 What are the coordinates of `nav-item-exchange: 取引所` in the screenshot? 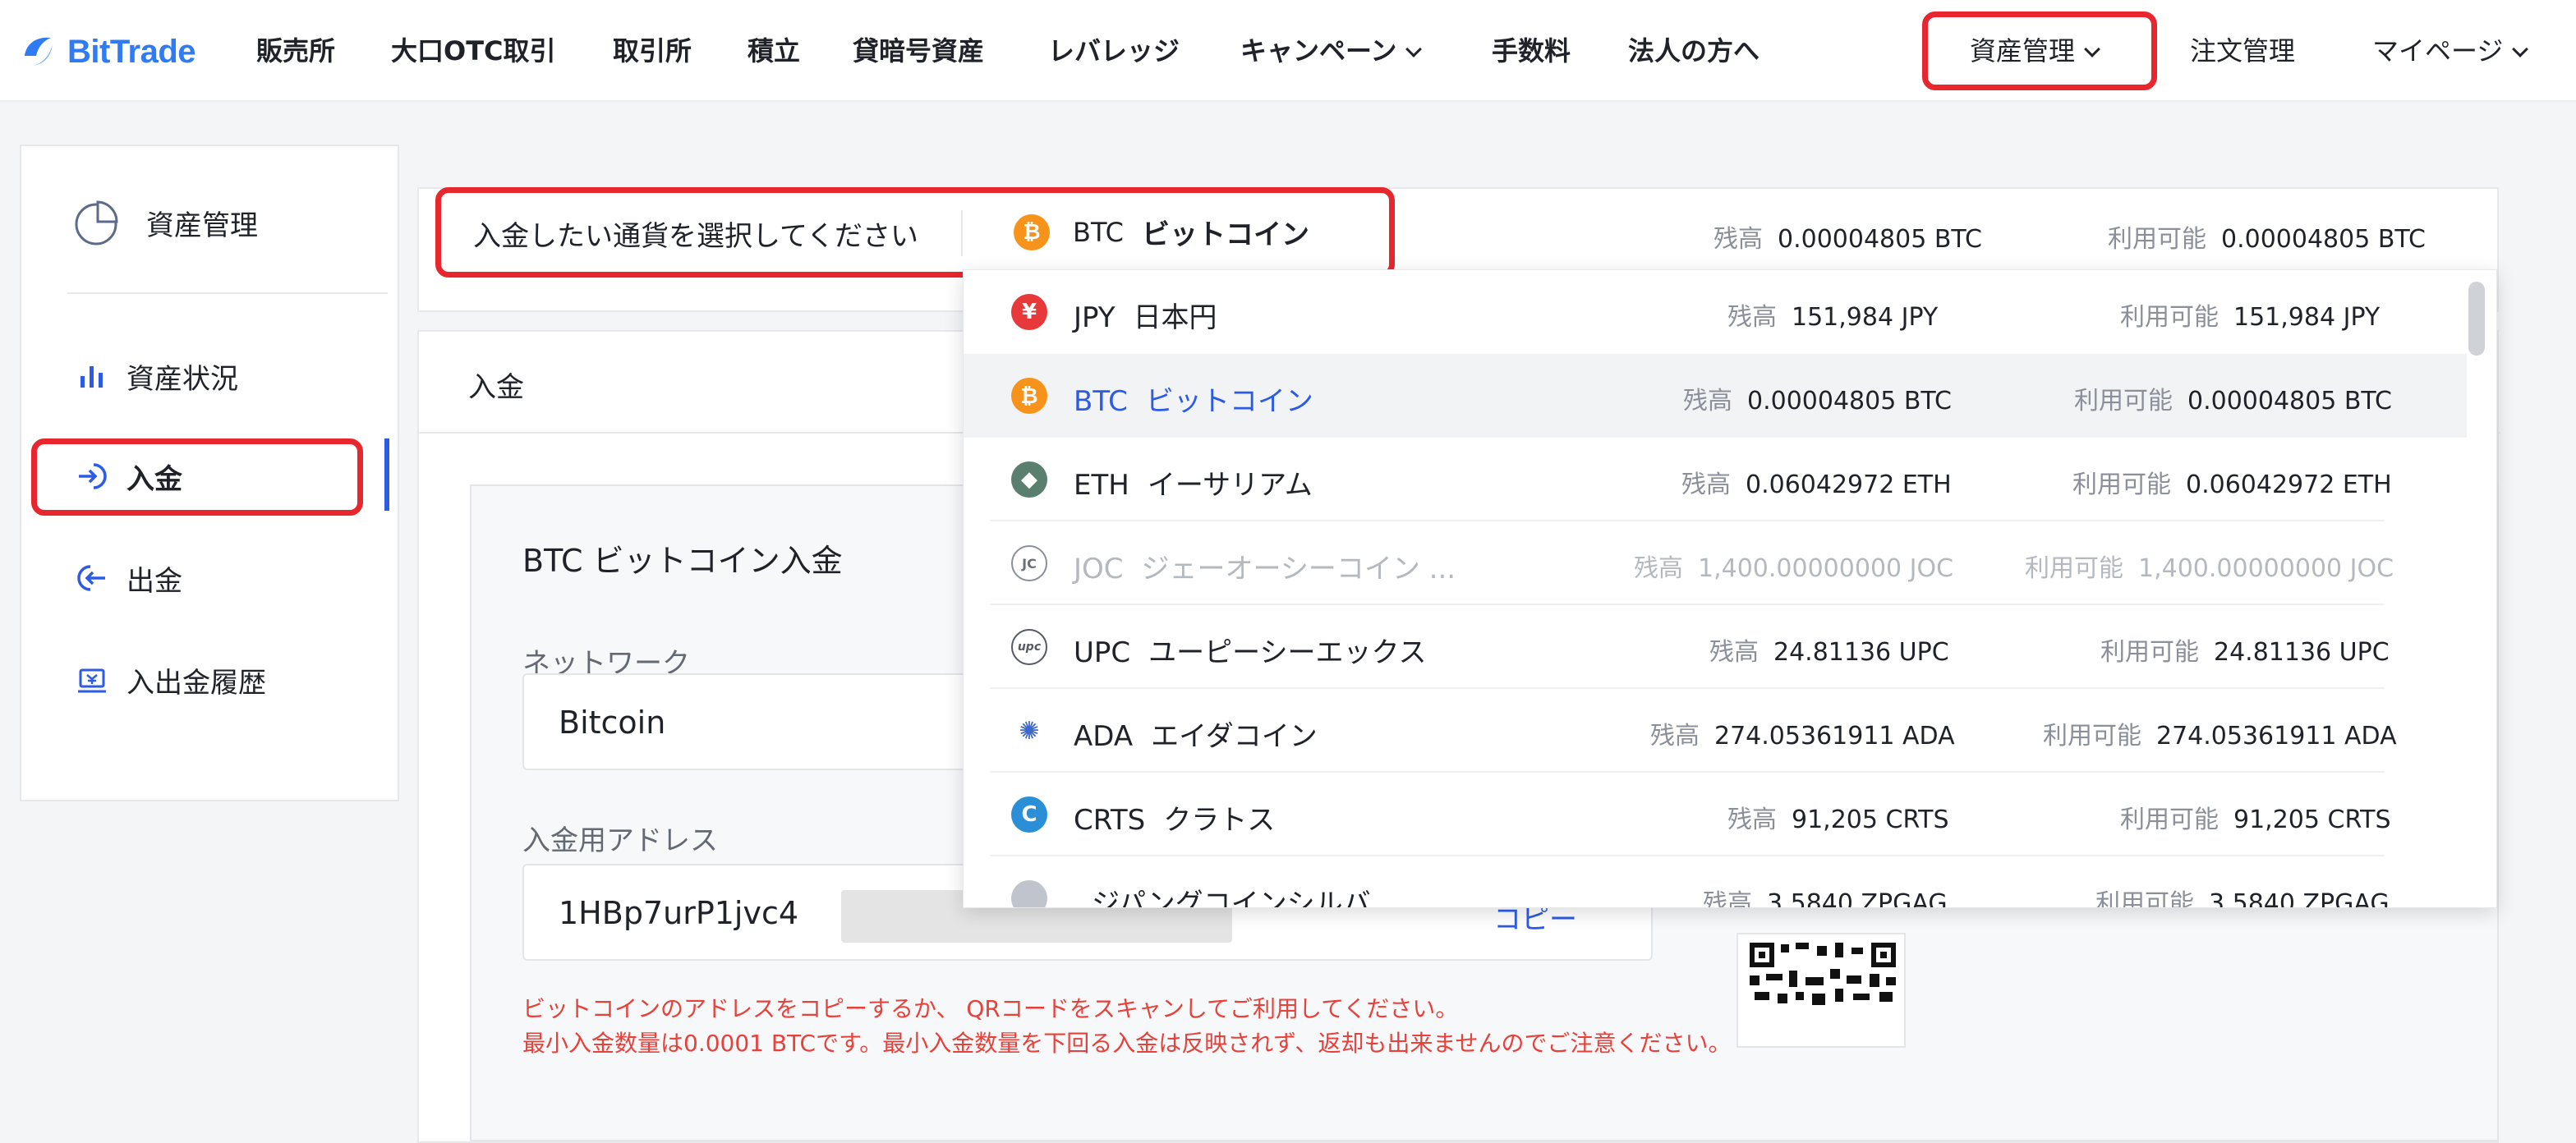 It's located at (652, 51).